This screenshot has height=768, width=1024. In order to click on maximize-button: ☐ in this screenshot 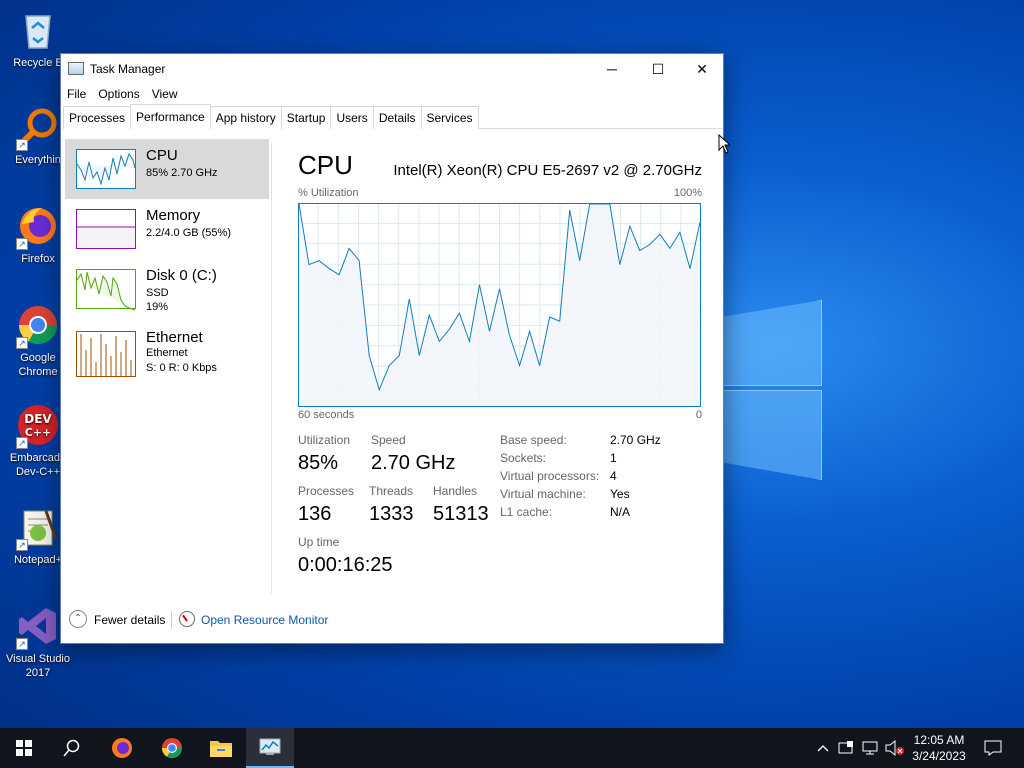, I will do `click(658, 69)`.